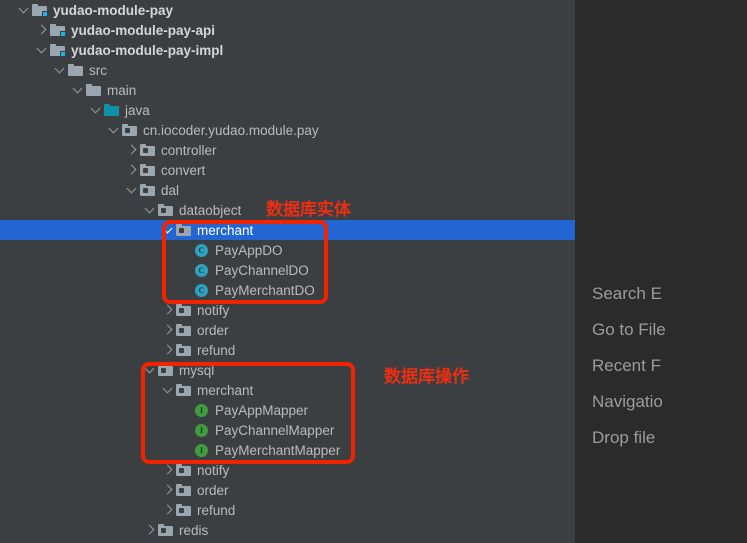  I want to click on annotation-label: 数据库操作, so click(426, 377).